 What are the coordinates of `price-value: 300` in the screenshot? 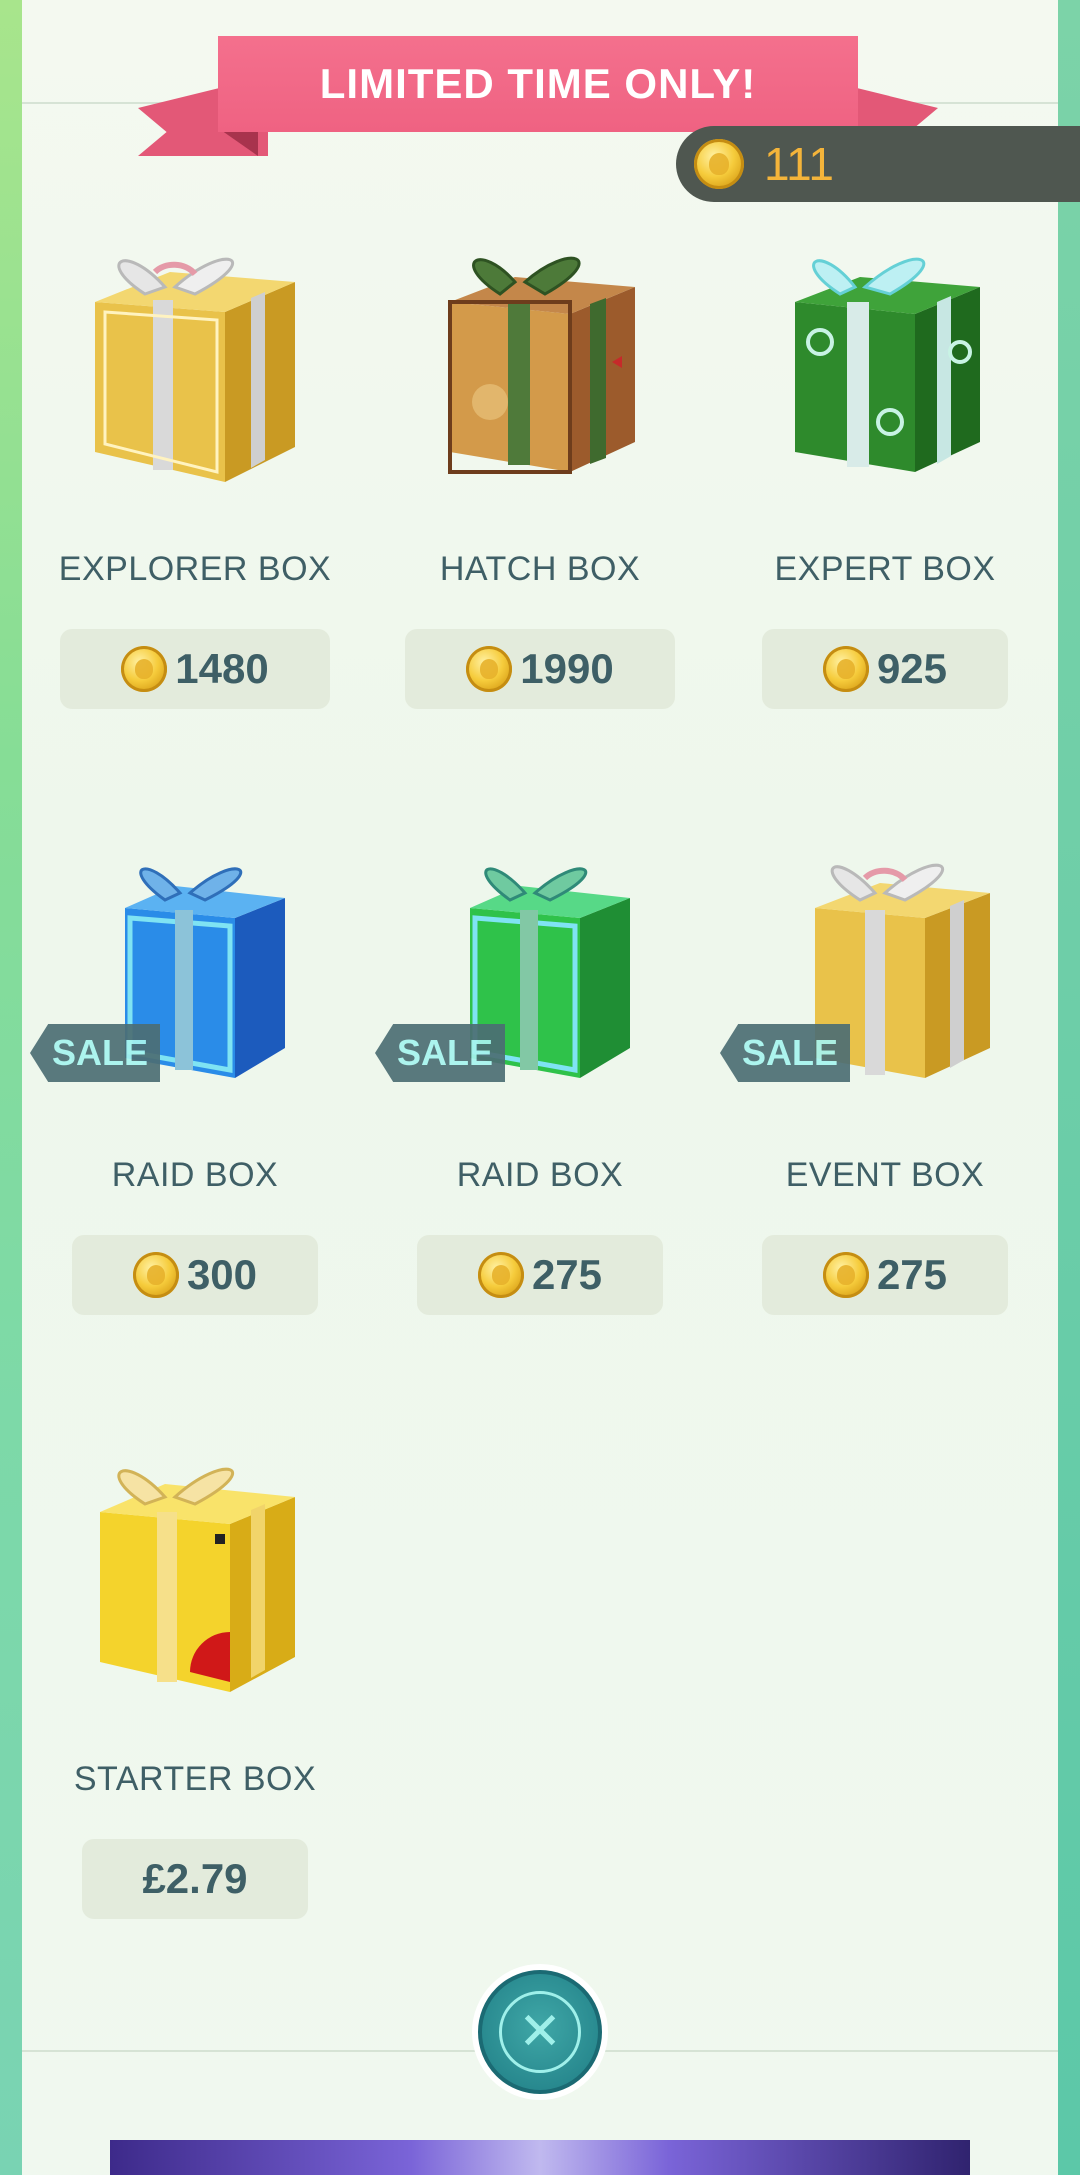 It's located at (222, 1274).